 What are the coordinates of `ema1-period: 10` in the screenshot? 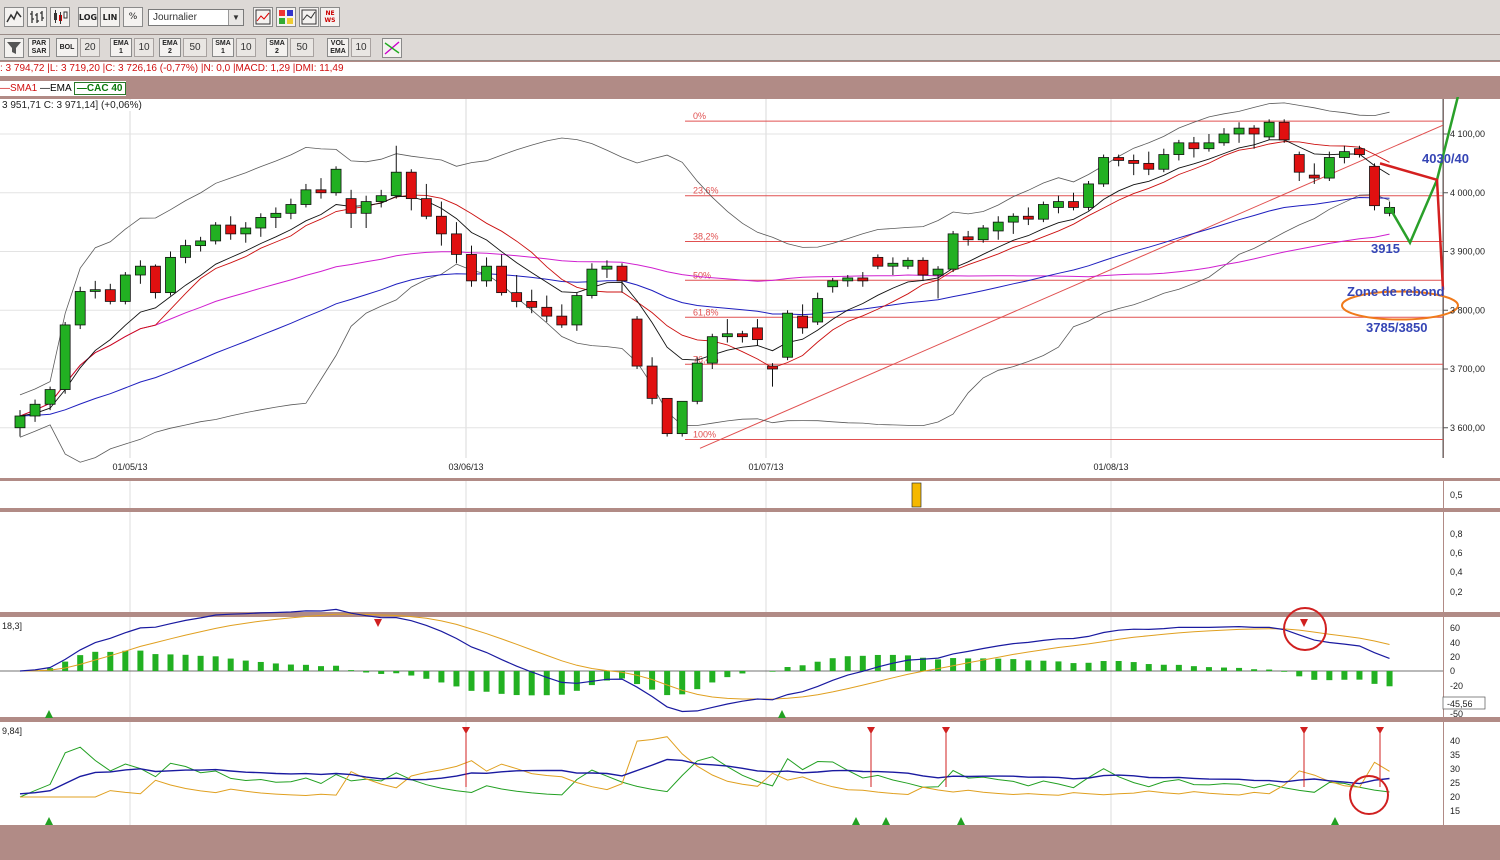 It's located at (144, 47).